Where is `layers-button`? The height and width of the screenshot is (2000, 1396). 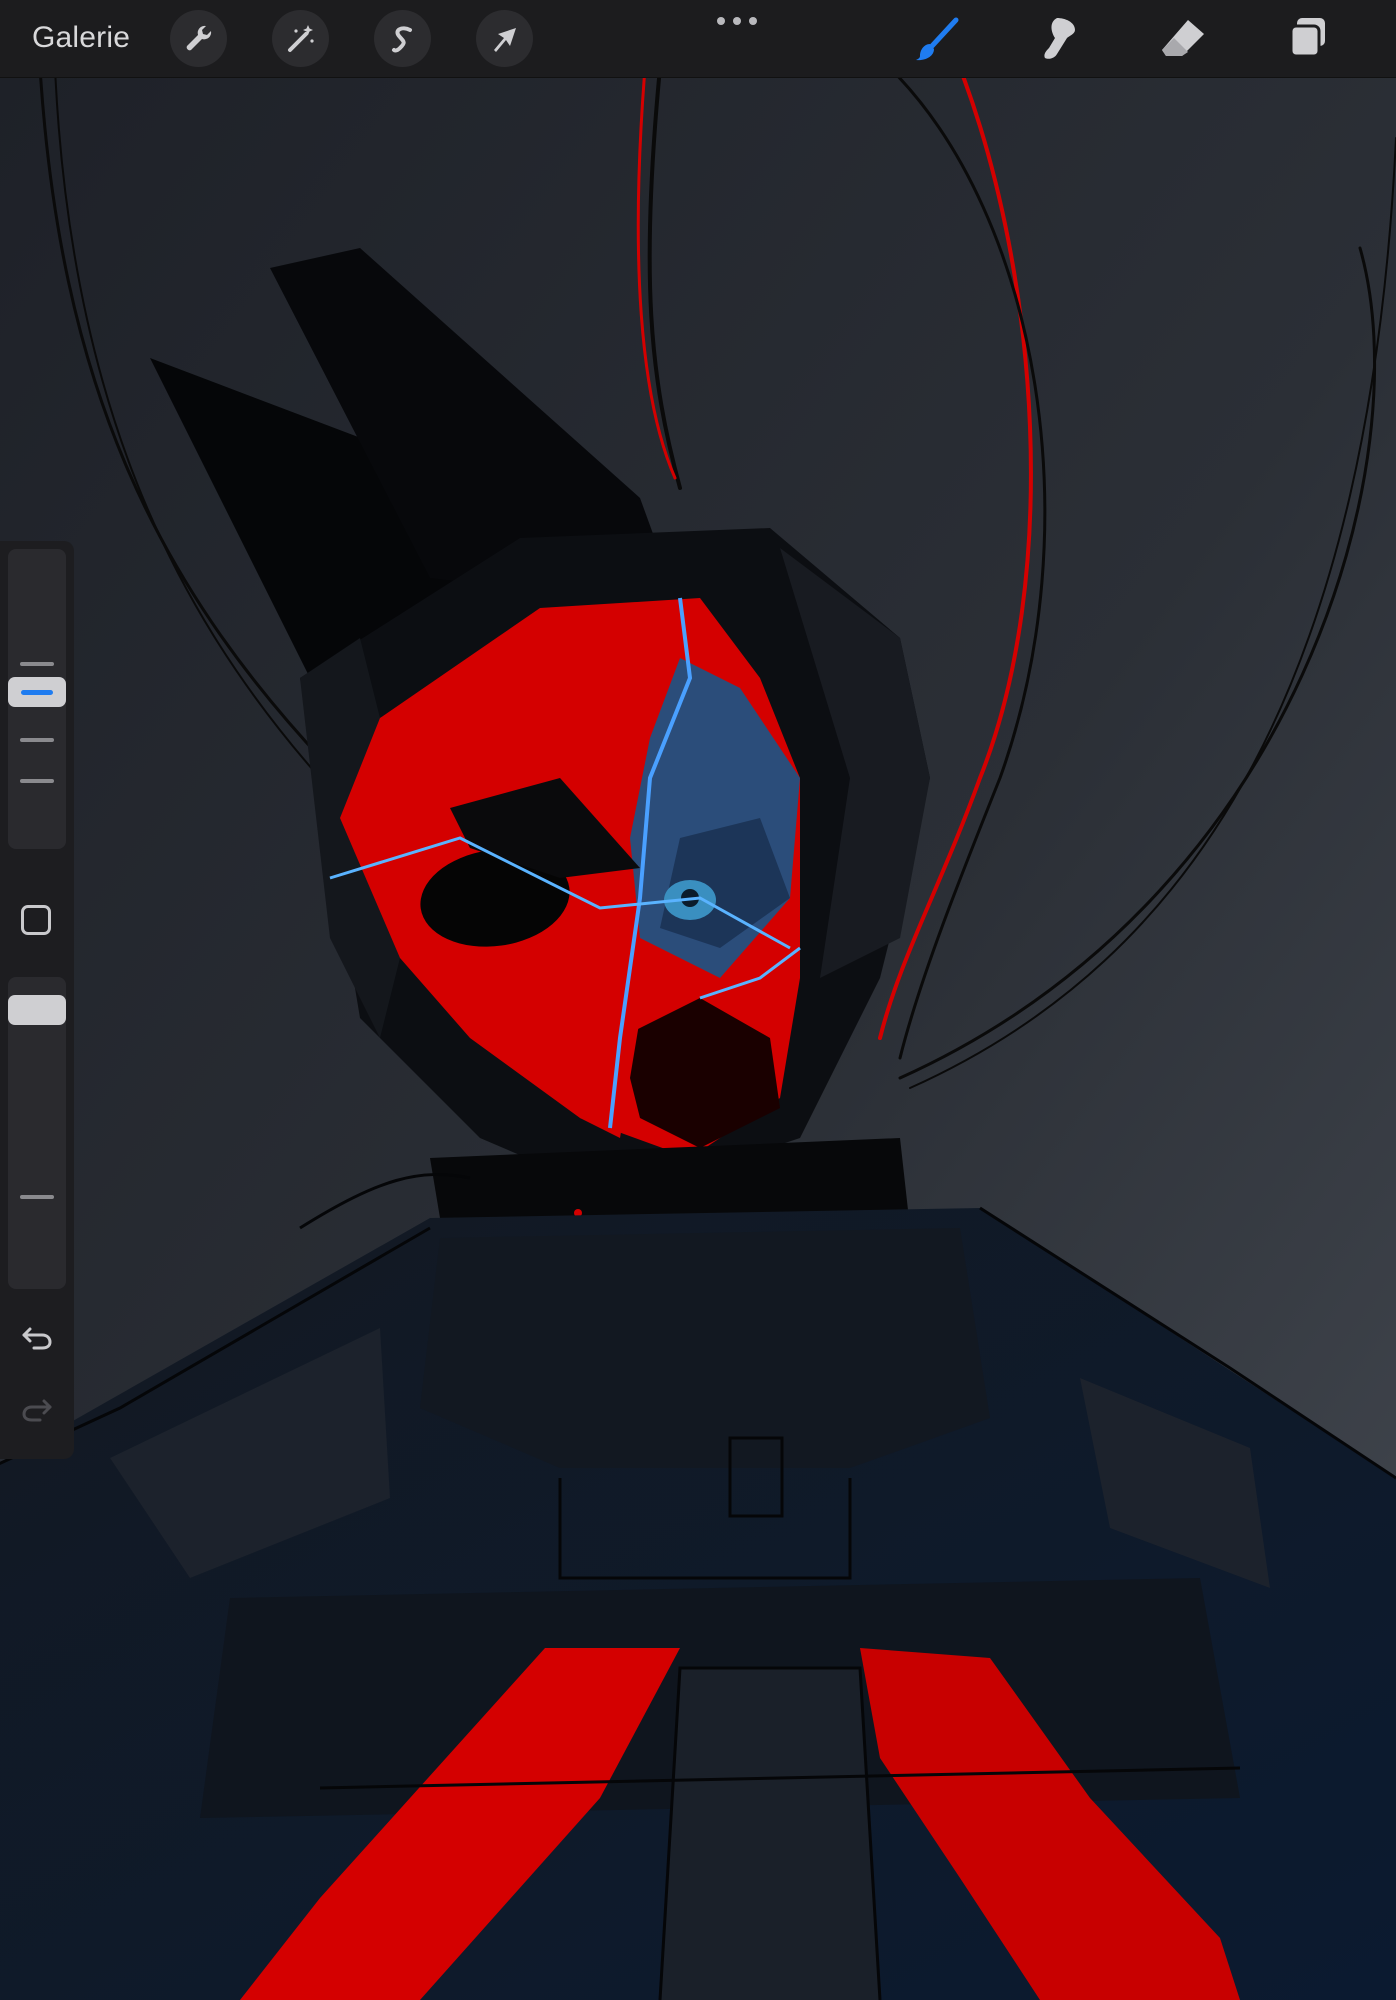 layers-button is located at coordinates (1308, 39).